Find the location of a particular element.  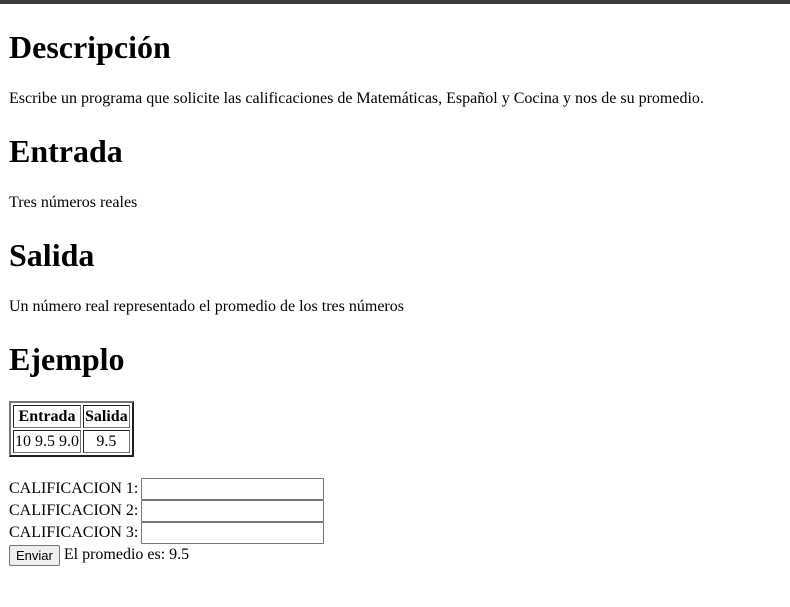

input-heading: Entrada is located at coordinates (66, 151).